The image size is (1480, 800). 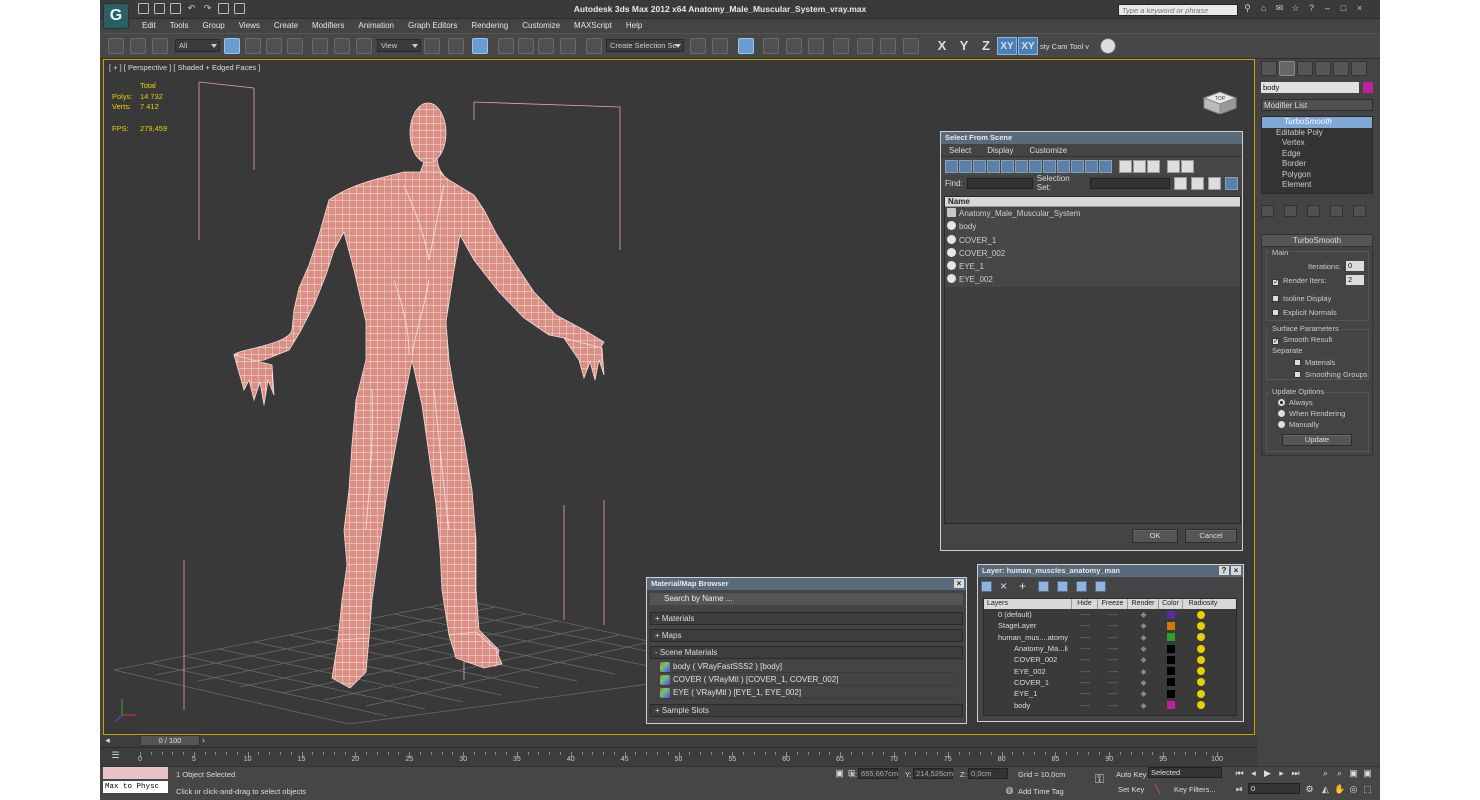 I want to click on hide-all-layers-icon, so click(x=1081, y=586).